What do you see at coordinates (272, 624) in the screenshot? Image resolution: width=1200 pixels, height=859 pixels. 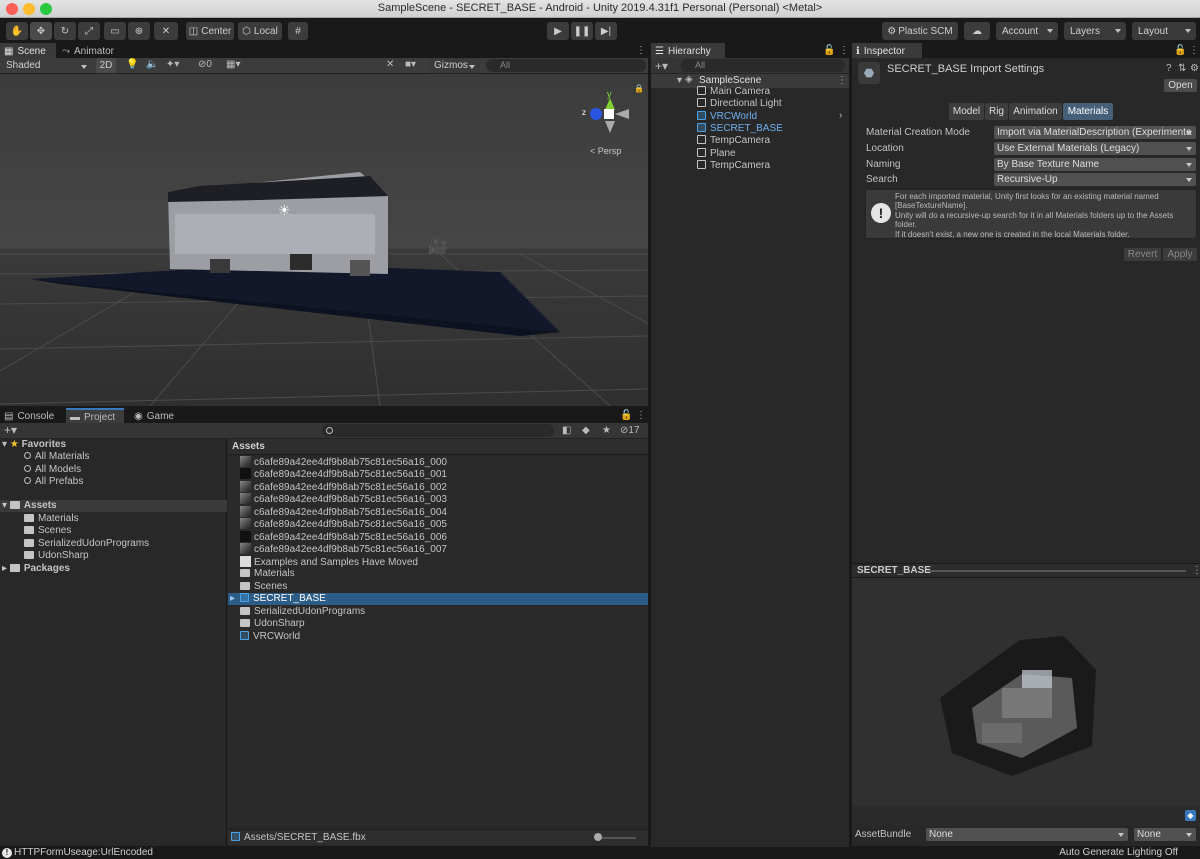 I see `file-item: UdonSharp` at bounding box center [272, 624].